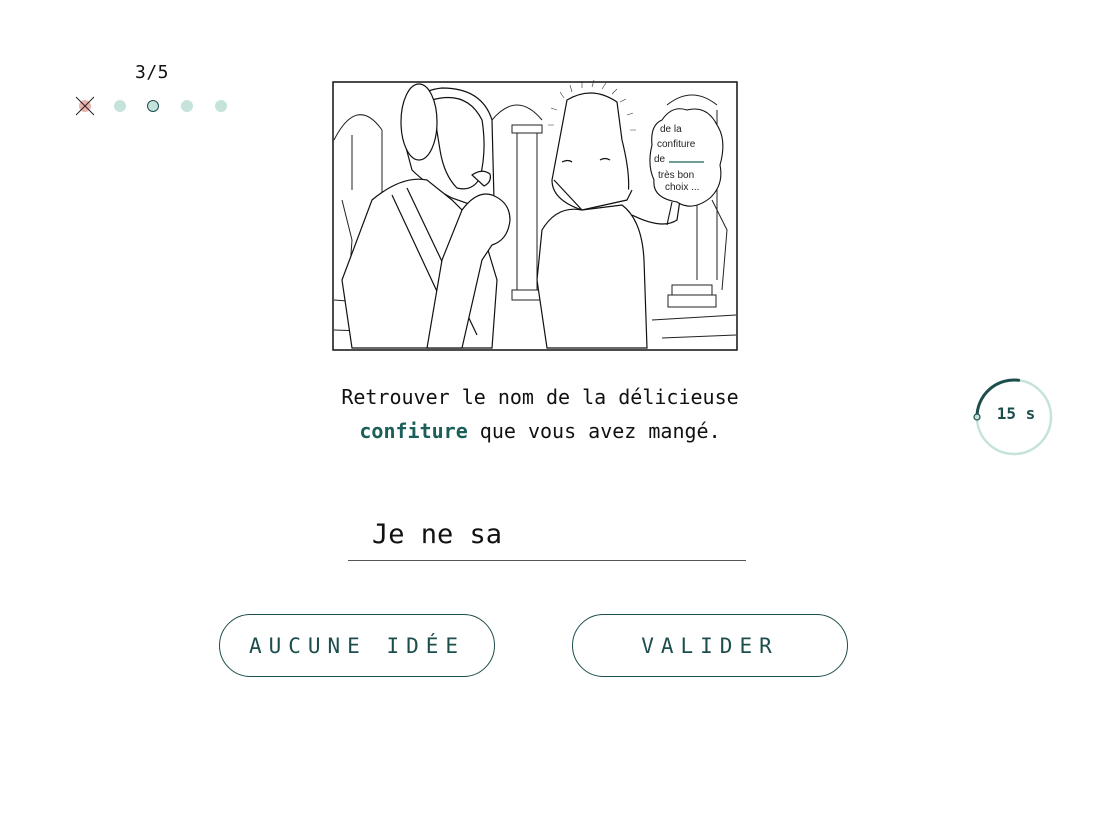  Describe the element at coordinates (152, 72) in the screenshot. I see `progress-counter: 3/5` at that location.